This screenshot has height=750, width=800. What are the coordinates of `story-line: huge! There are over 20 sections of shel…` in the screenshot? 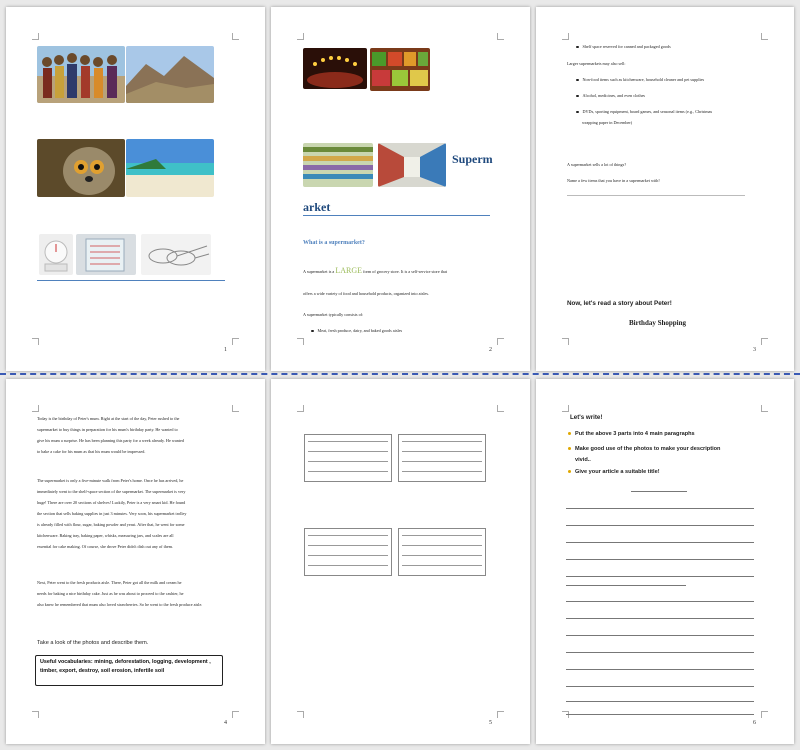 It's located at (111, 502).